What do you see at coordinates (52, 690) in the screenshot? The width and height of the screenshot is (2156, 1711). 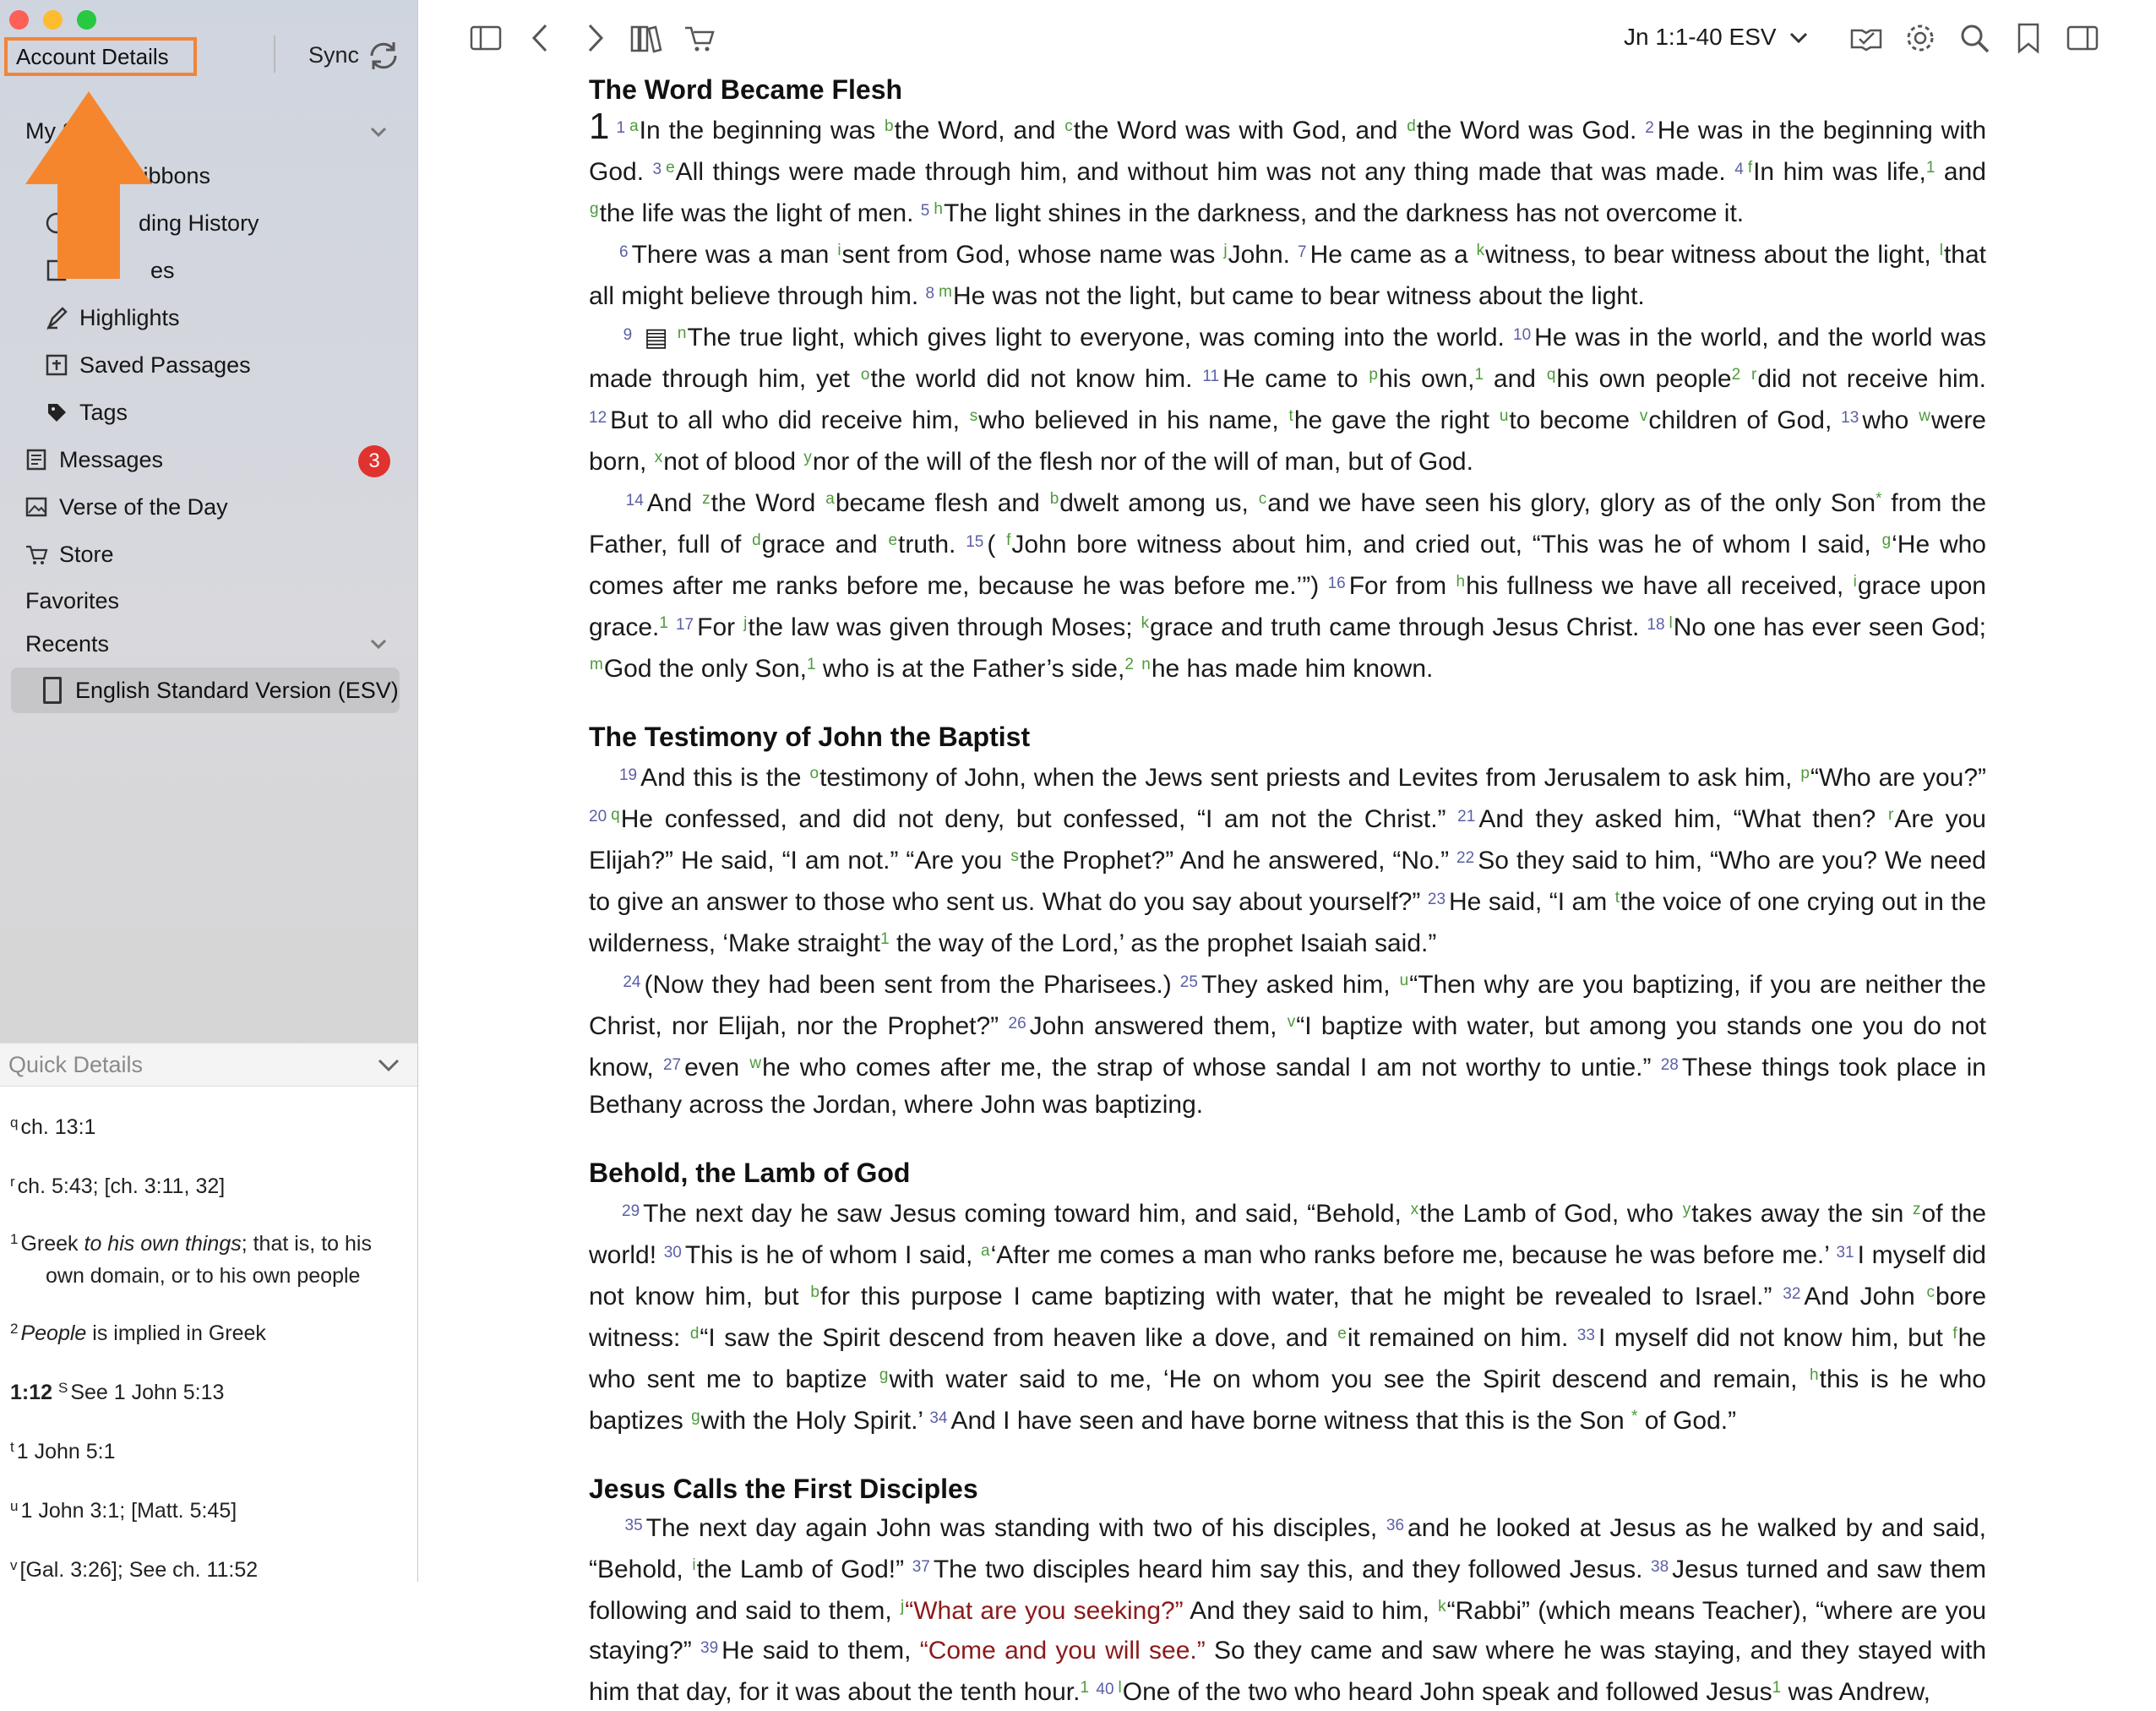 I see `book-icon` at bounding box center [52, 690].